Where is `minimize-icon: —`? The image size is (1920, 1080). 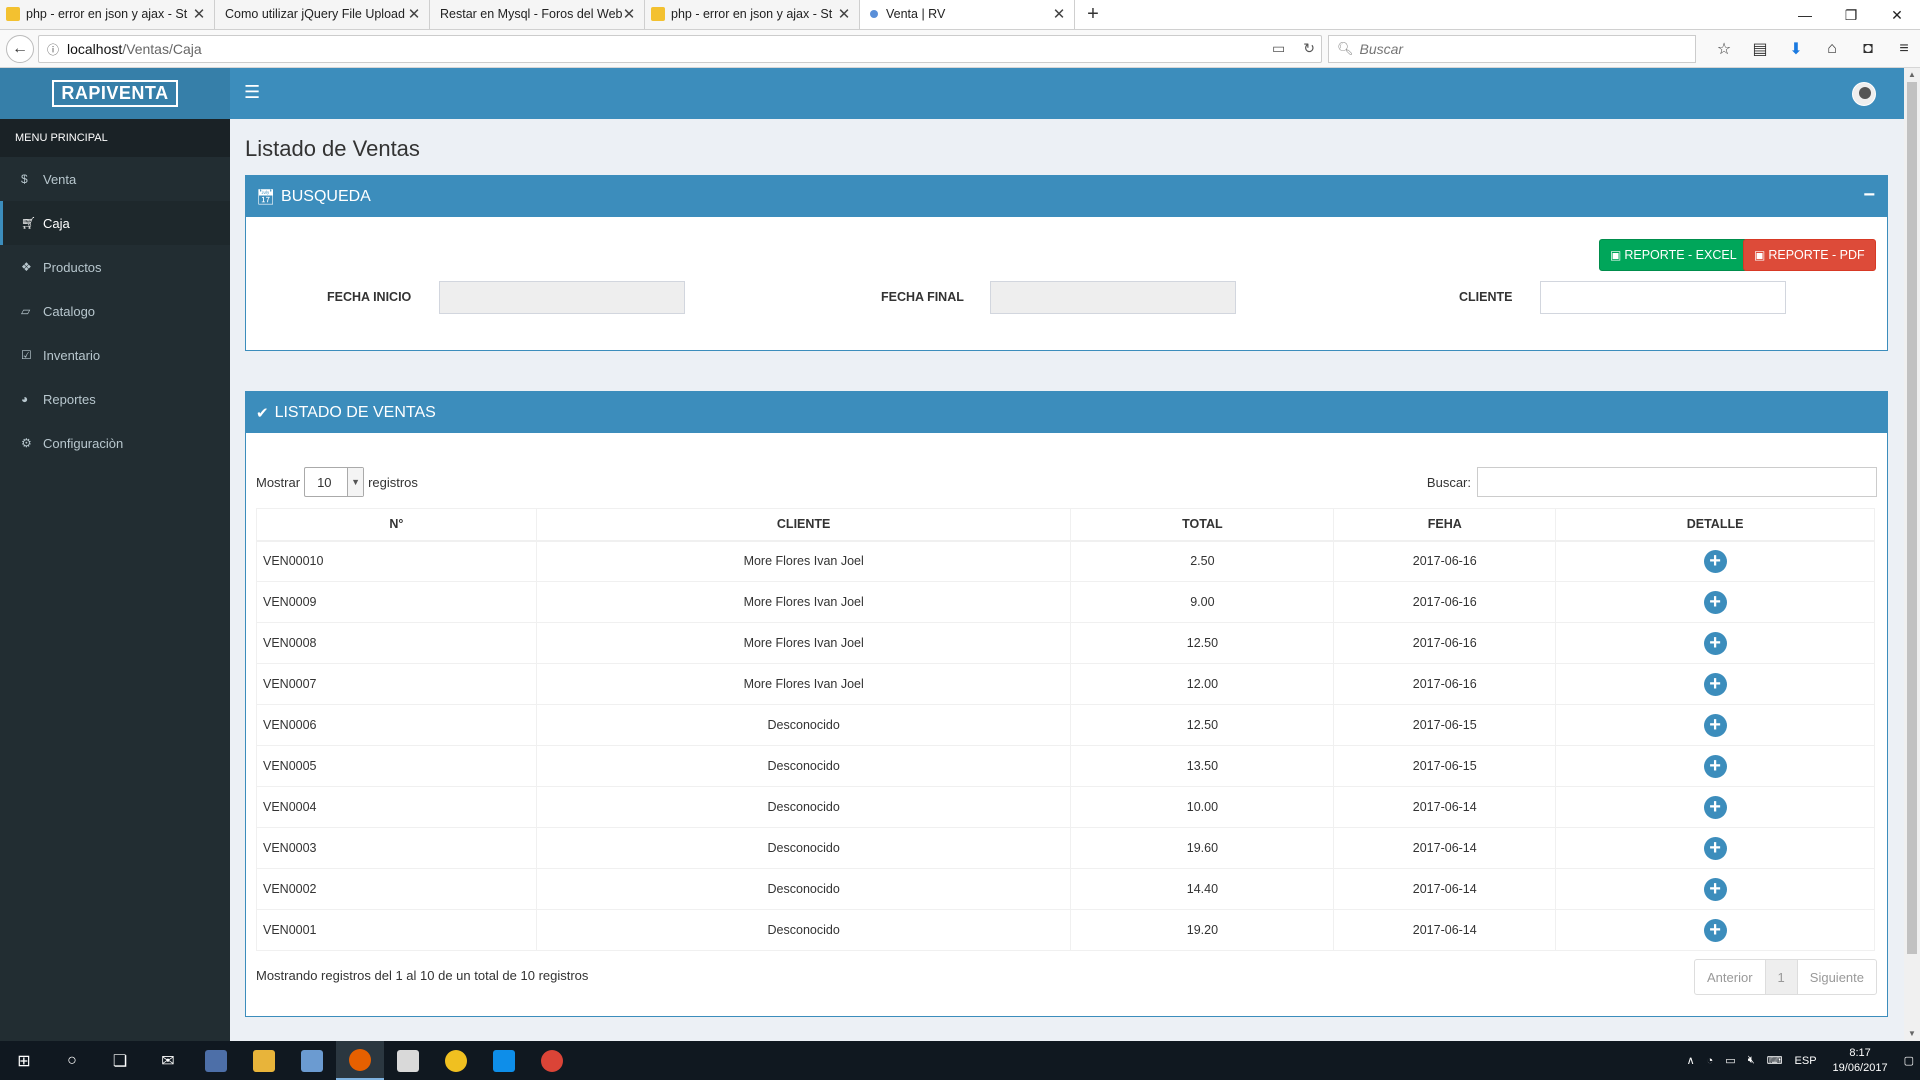
minimize-icon: — is located at coordinates (1805, 15).